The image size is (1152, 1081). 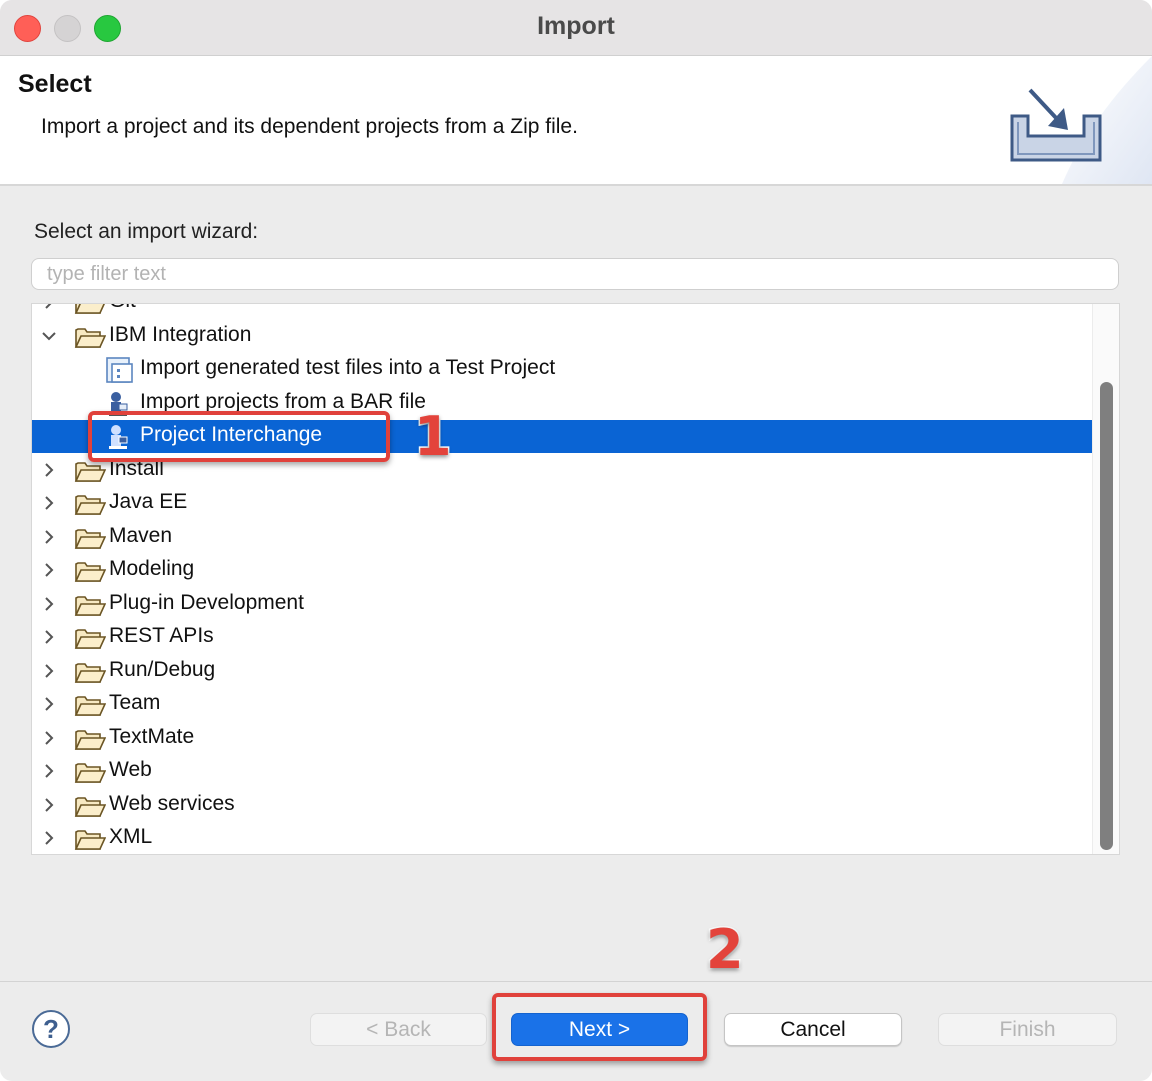 I want to click on wizard-prompt: Select an import wizard:, so click(x=146, y=231).